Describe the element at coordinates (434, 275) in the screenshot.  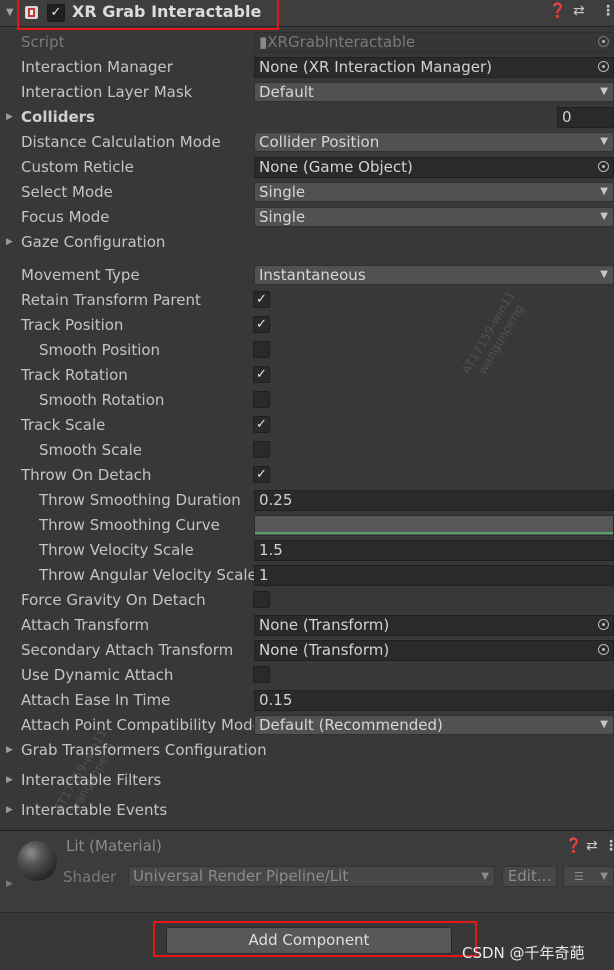
I see `movement-type-dropdown: Instantaneous ▼` at that location.